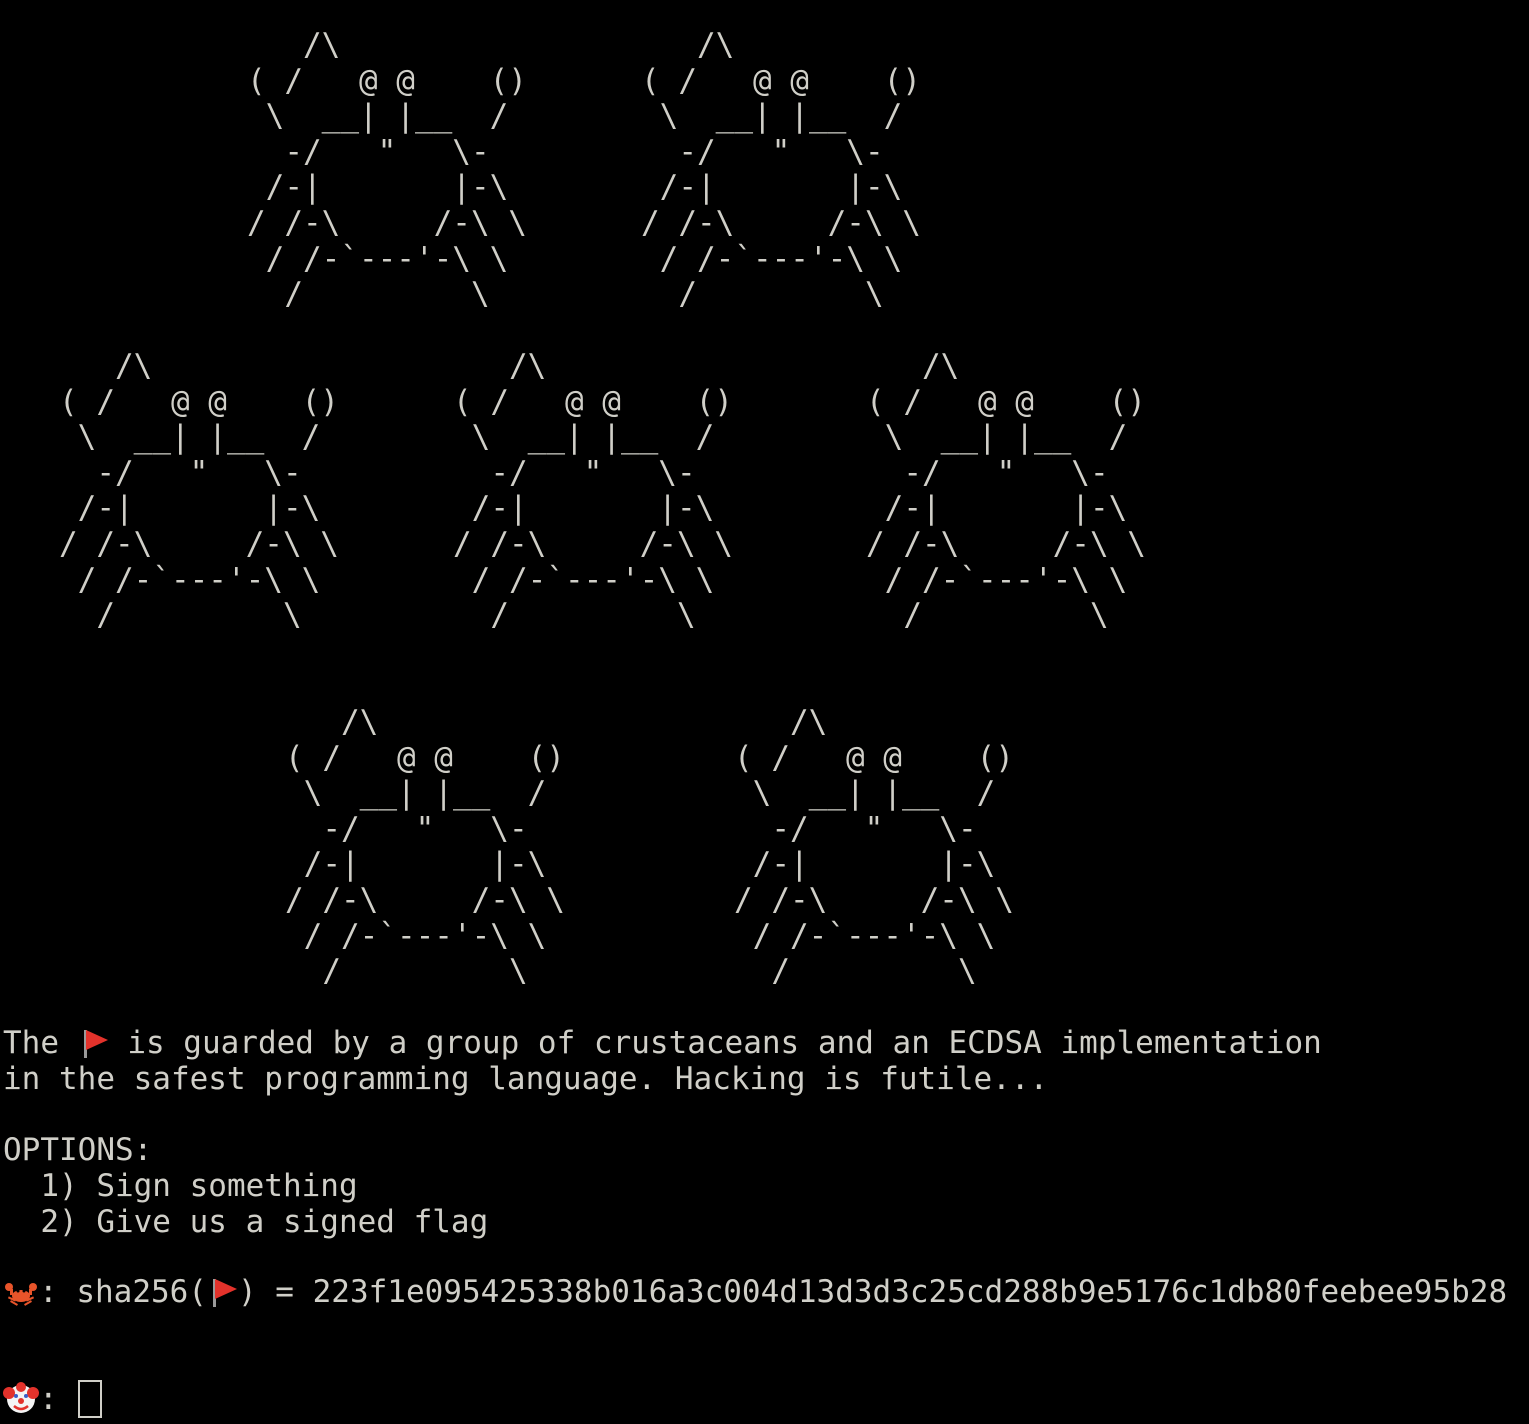 This screenshot has height=1424, width=1529. Describe the element at coordinates (21, 1294) in the screenshot. I see `crab-icon` at that location.